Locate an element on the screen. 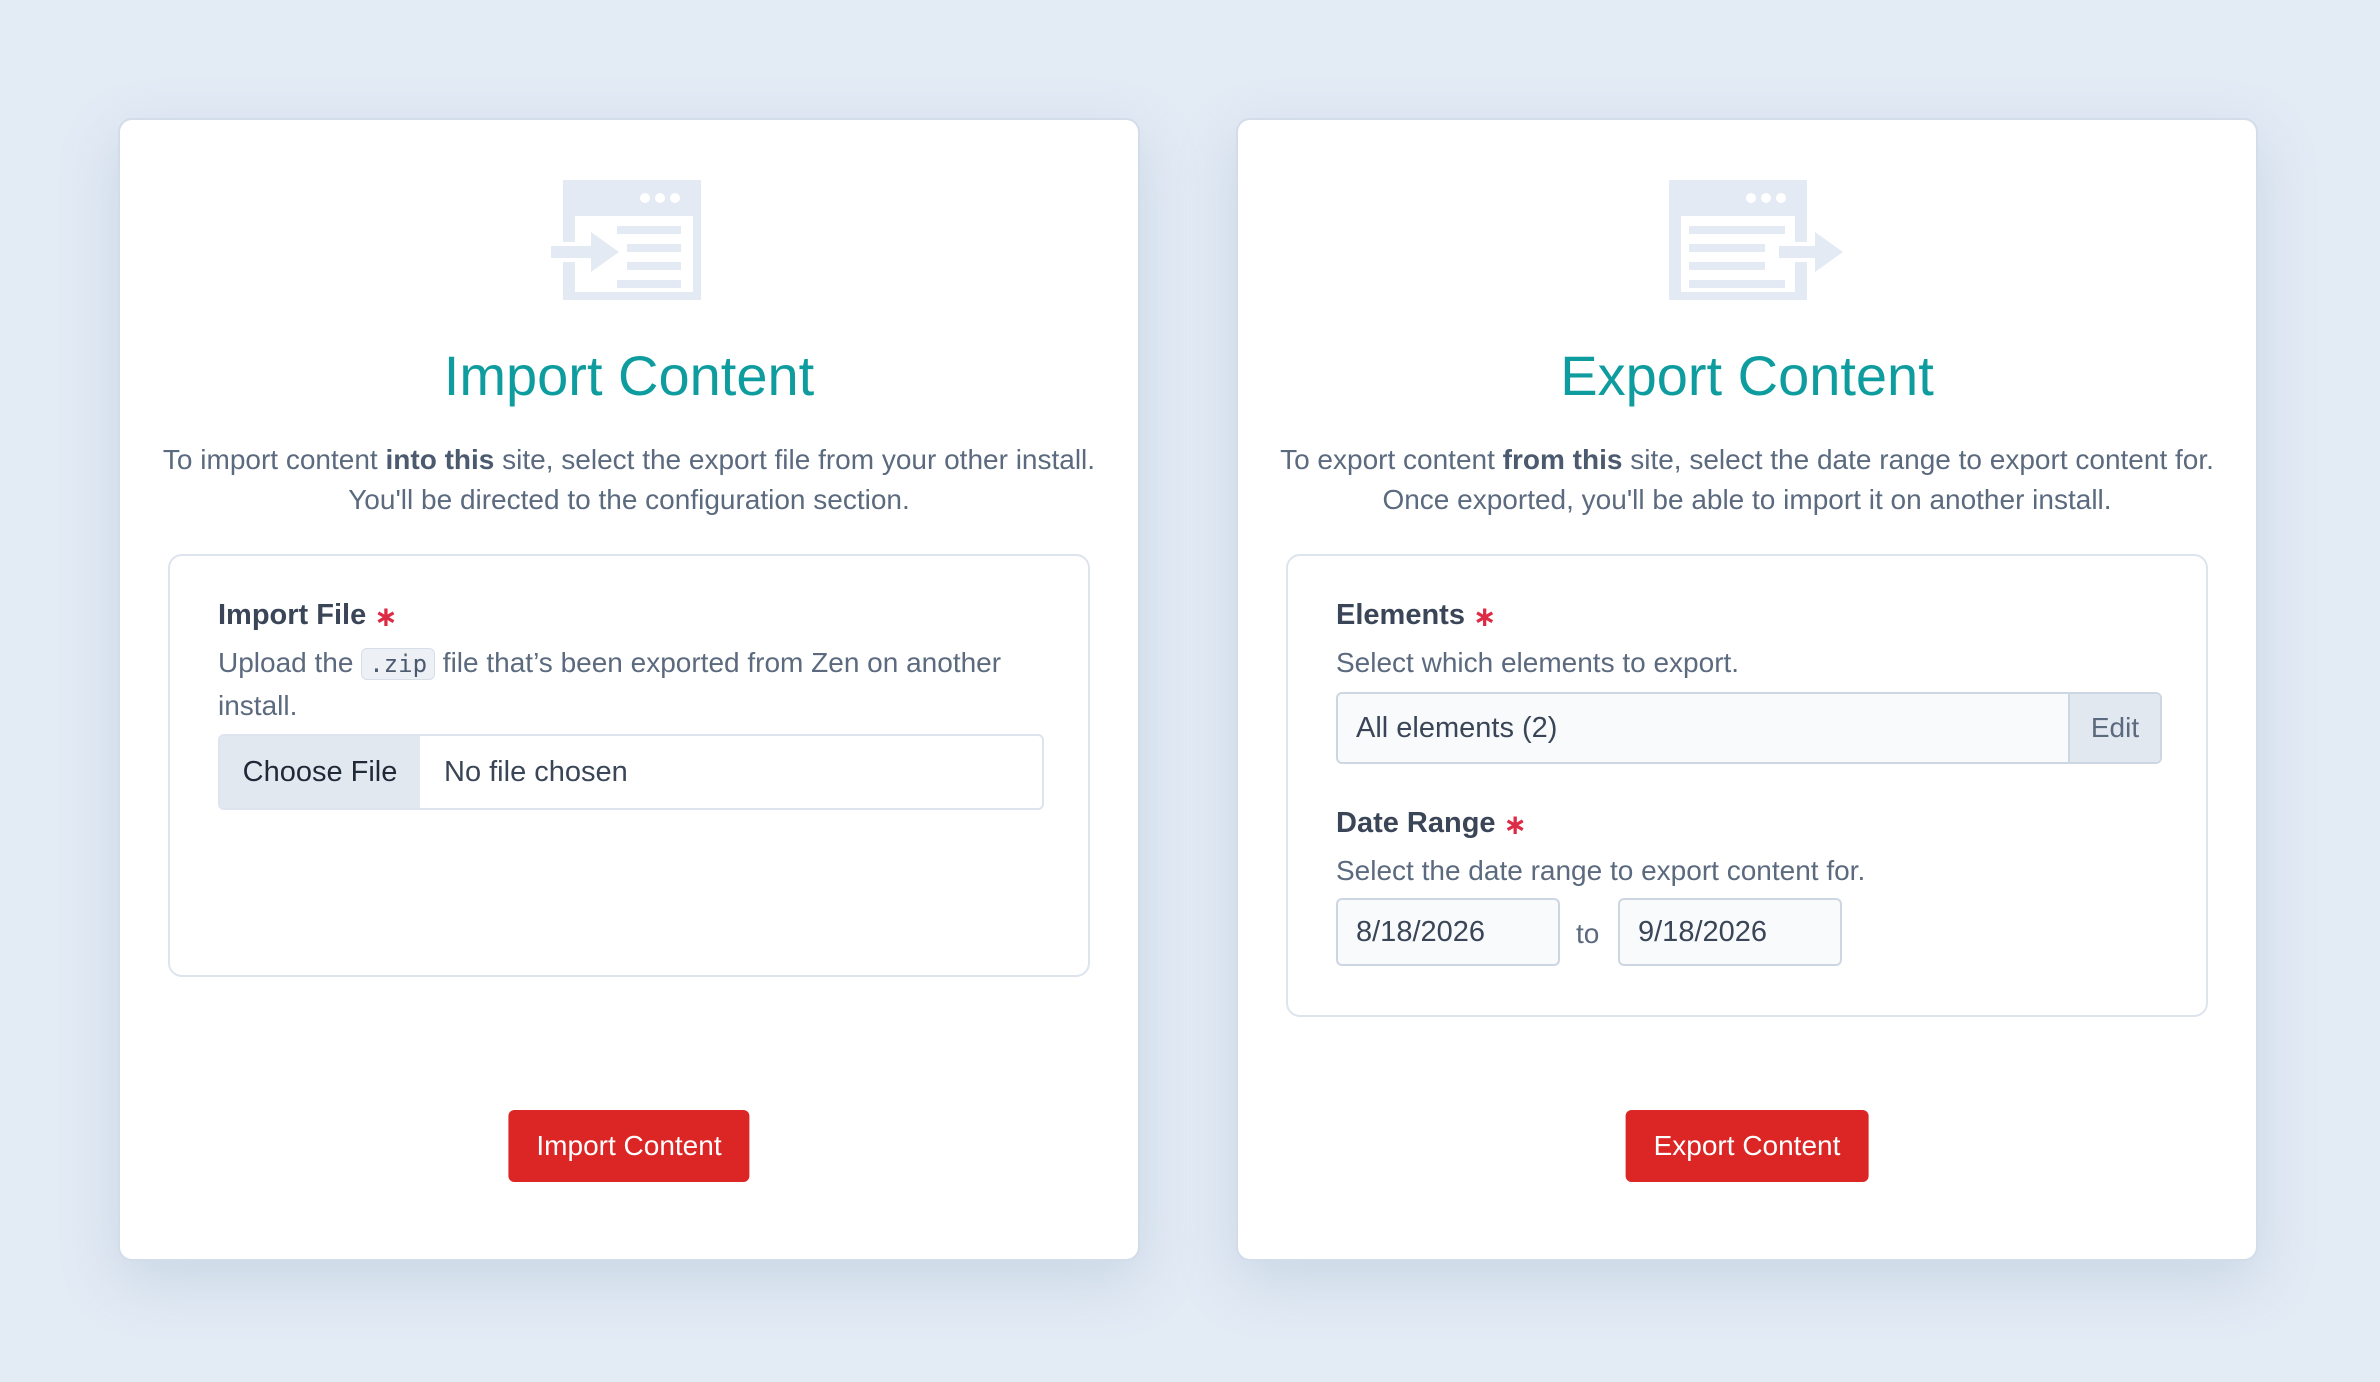 The image size is (2380, 1382). import-file-help-pre: Upload the is located at coordinates (290, 662).